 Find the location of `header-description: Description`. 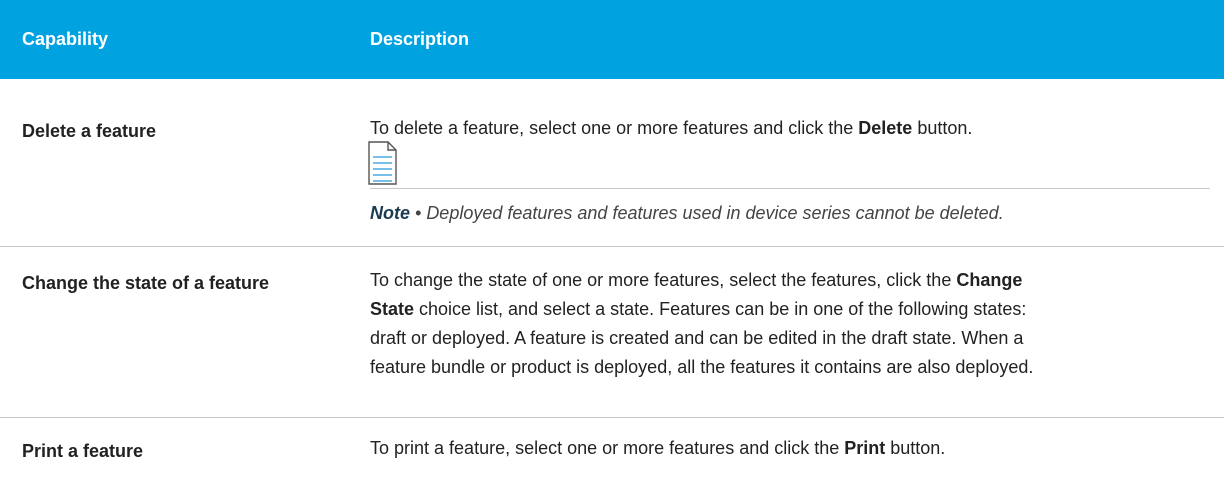

header-description: Description is located at coordinates (420, 39).